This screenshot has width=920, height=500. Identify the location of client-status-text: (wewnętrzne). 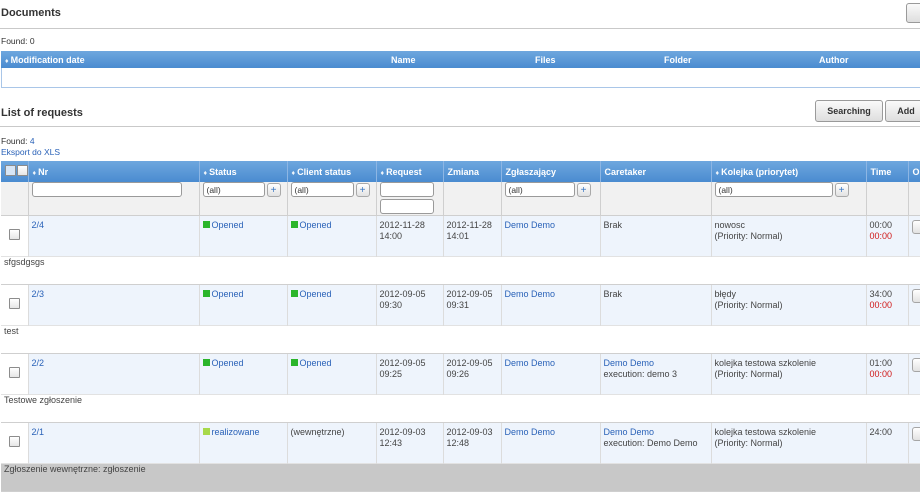
(317, 432).